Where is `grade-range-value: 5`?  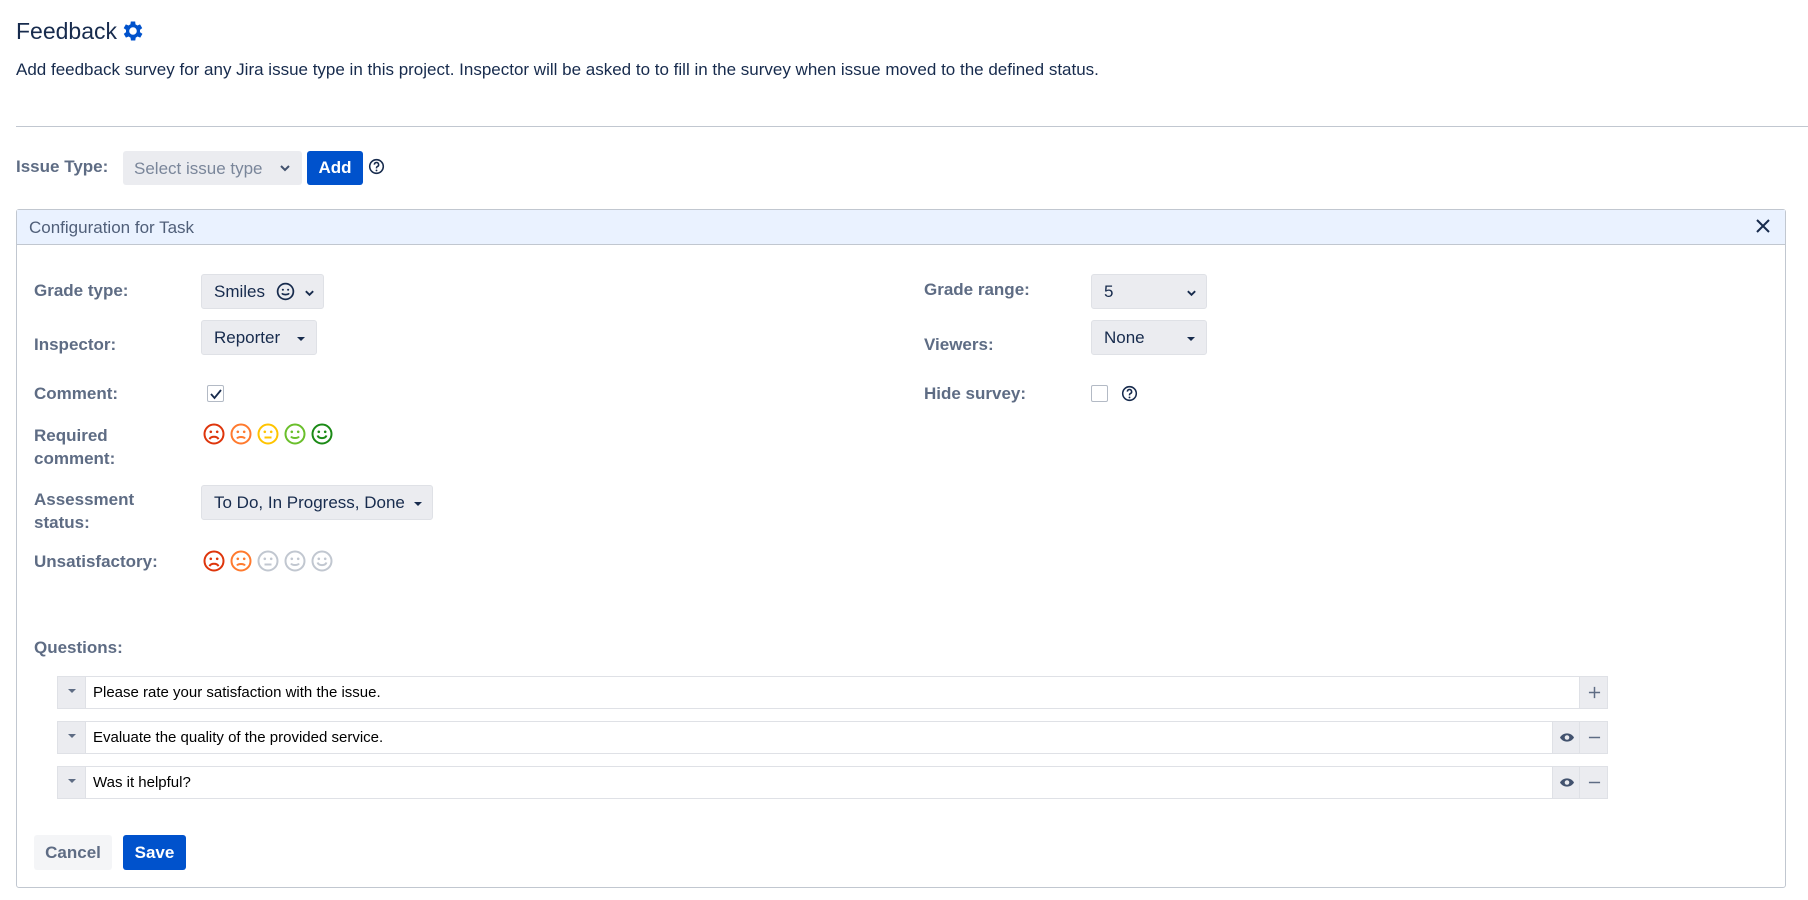 grade-range-value: 5 is located at coordinates (1109, 291).